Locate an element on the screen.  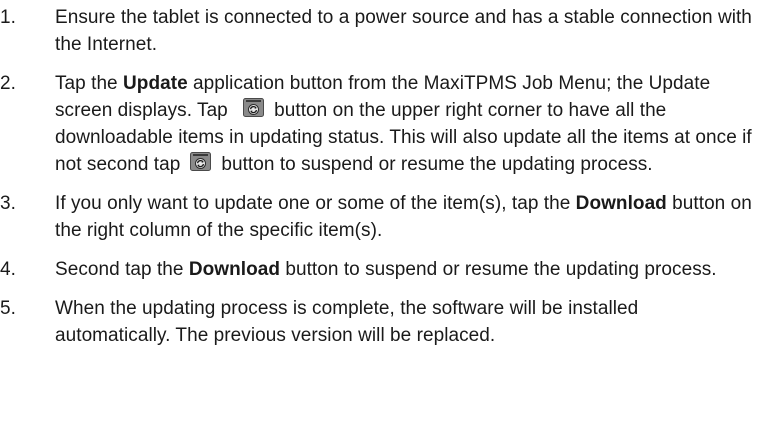
update-button-label: Update is located at coordinates (155, 83).